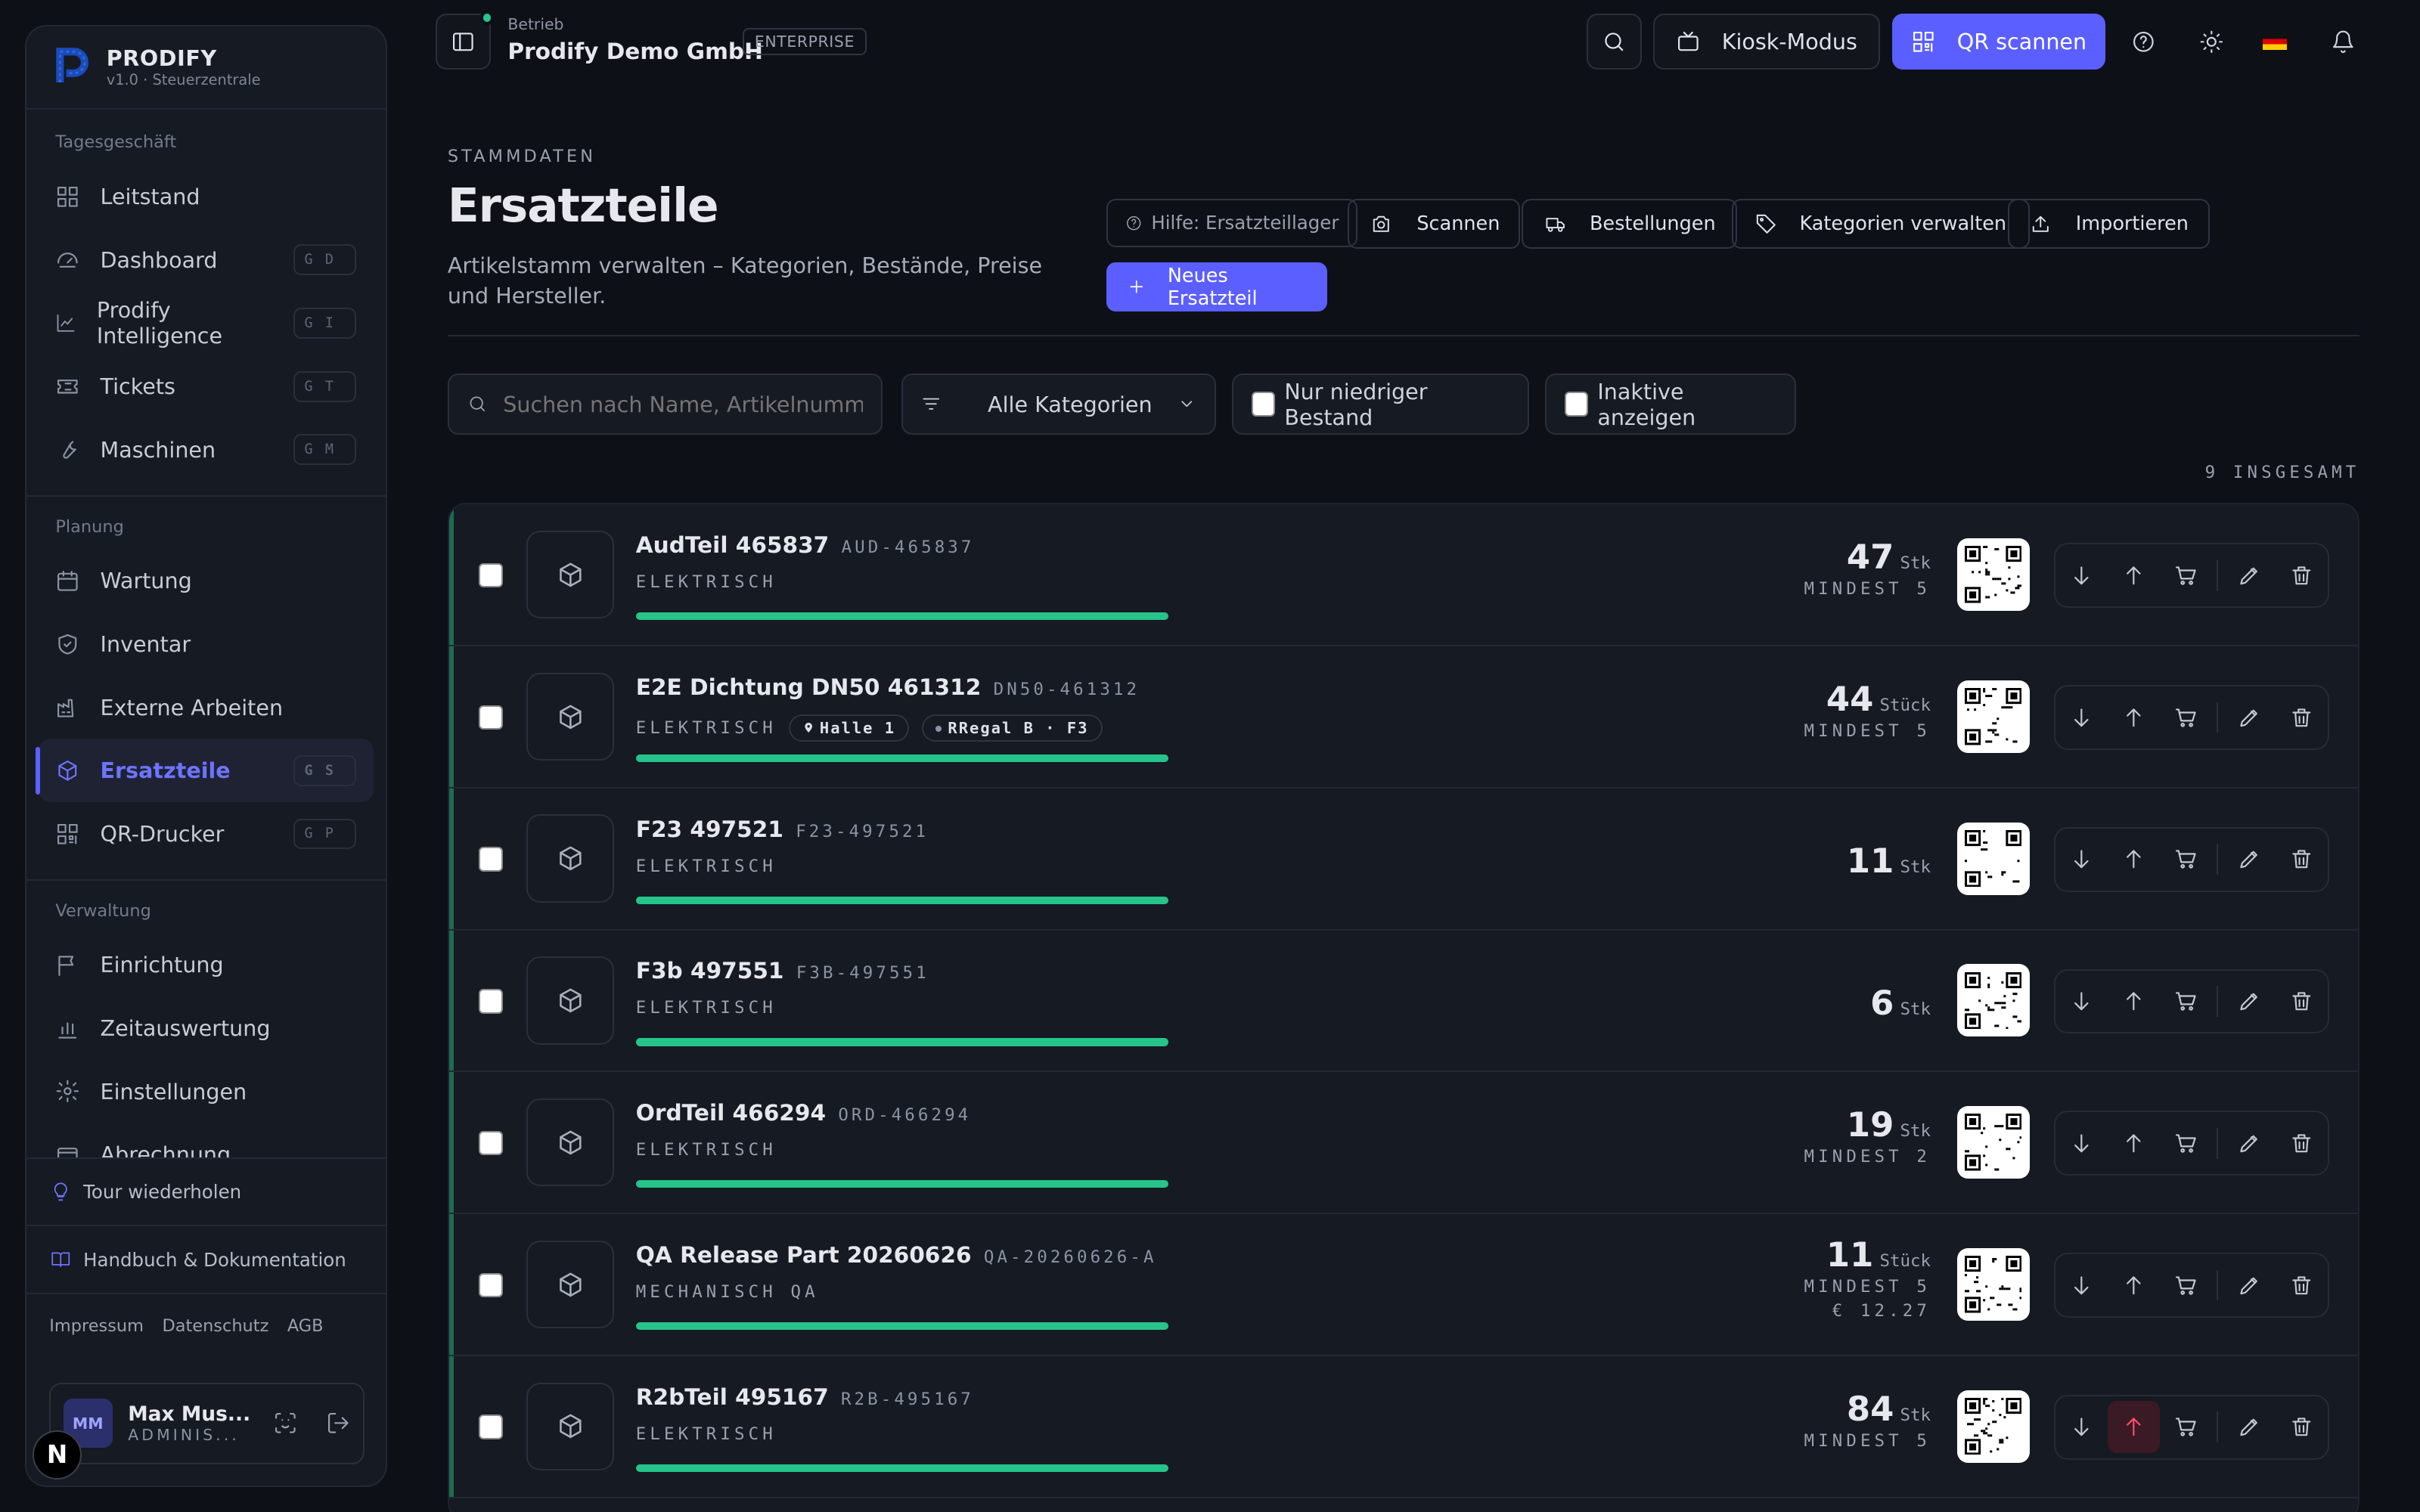 This screenshot has height=1512, width=2420. Describe the element at coordinates (206, 1141) in the screenshot. I see `sidebar-item-abrechnung: Abrechnung` at that location.